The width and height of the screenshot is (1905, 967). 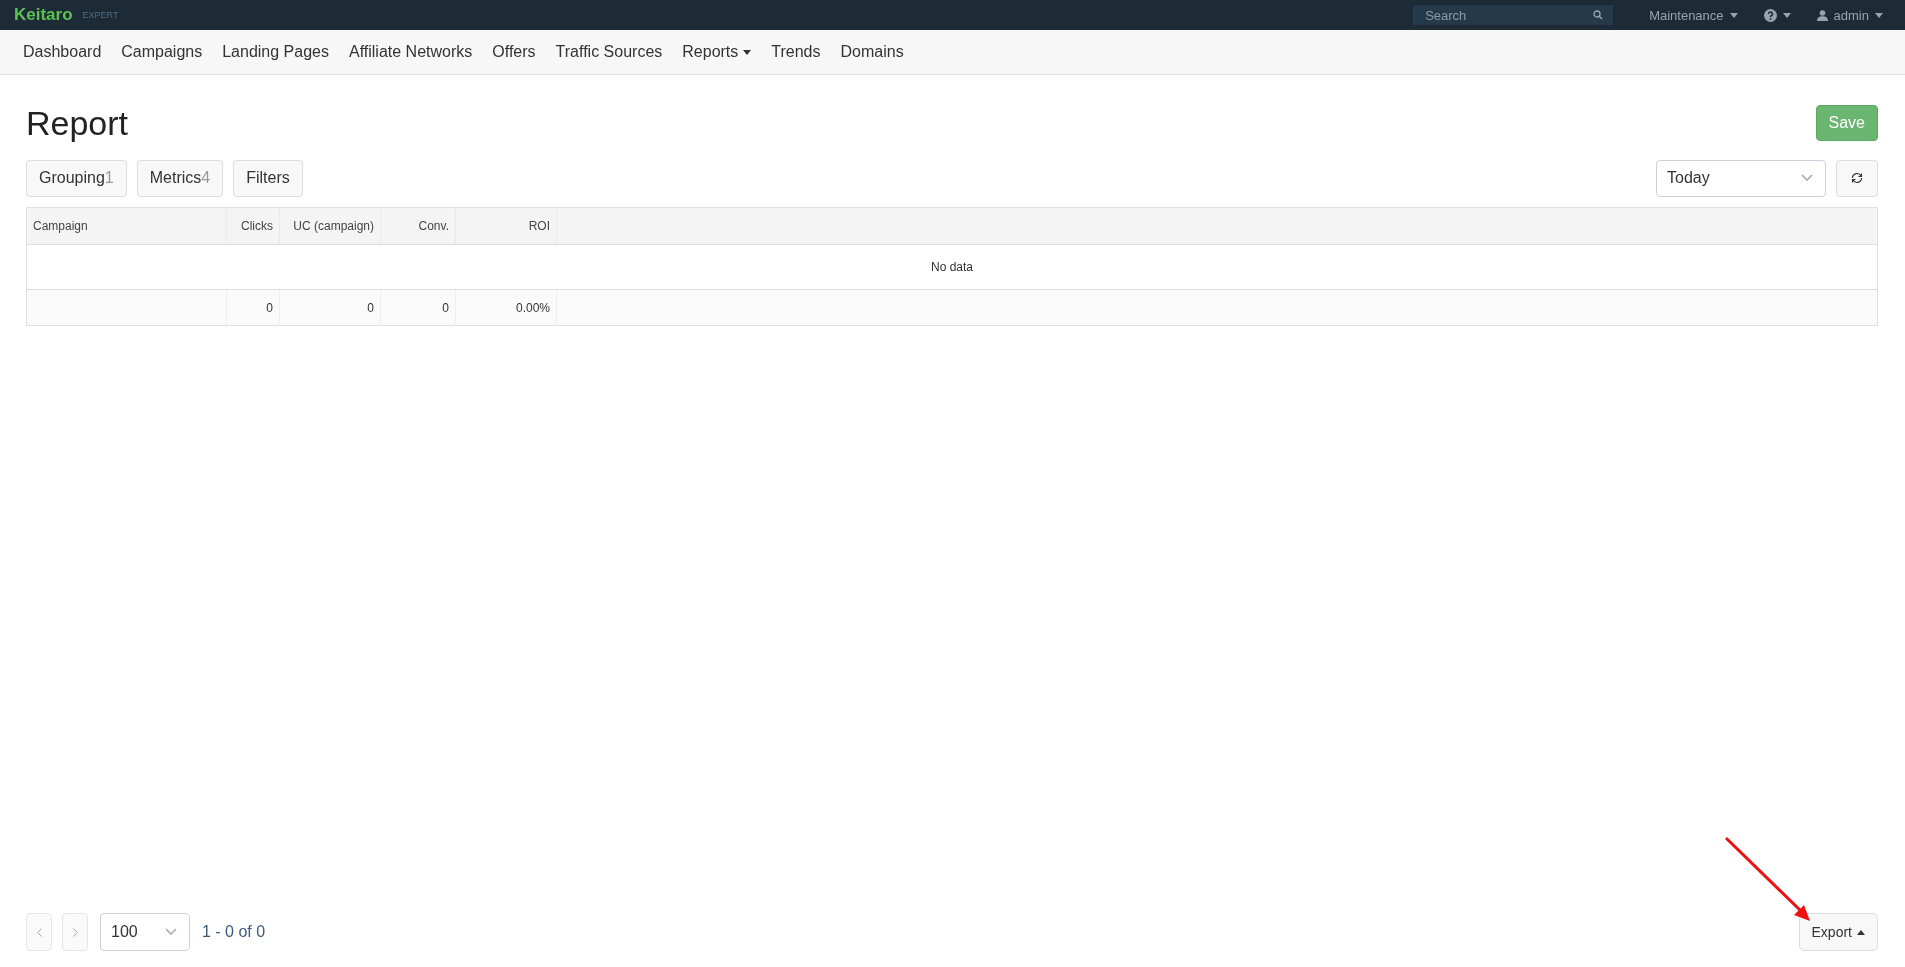 I want to click on column-header: ROI, so click(x=506, y=226).